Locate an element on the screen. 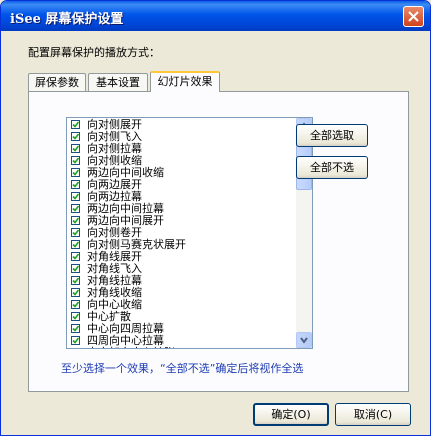  window-title: iSee 屏幕保护设置 is located at coordinates (67, 19).